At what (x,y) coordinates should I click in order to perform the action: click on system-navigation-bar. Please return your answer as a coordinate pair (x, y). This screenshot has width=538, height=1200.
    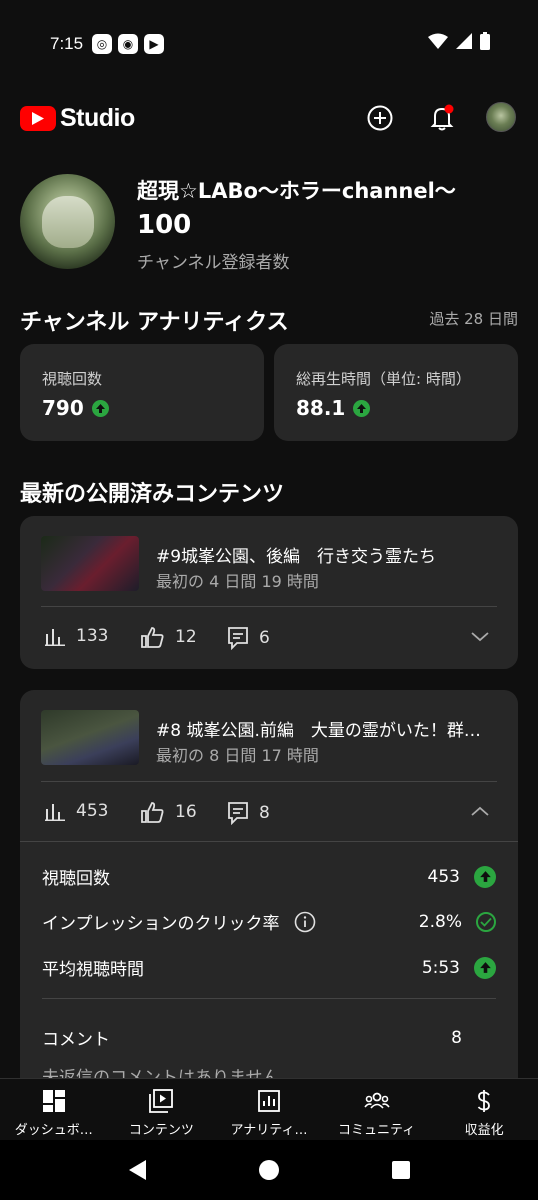
    Looking at the image, I should click on (269, 1170).